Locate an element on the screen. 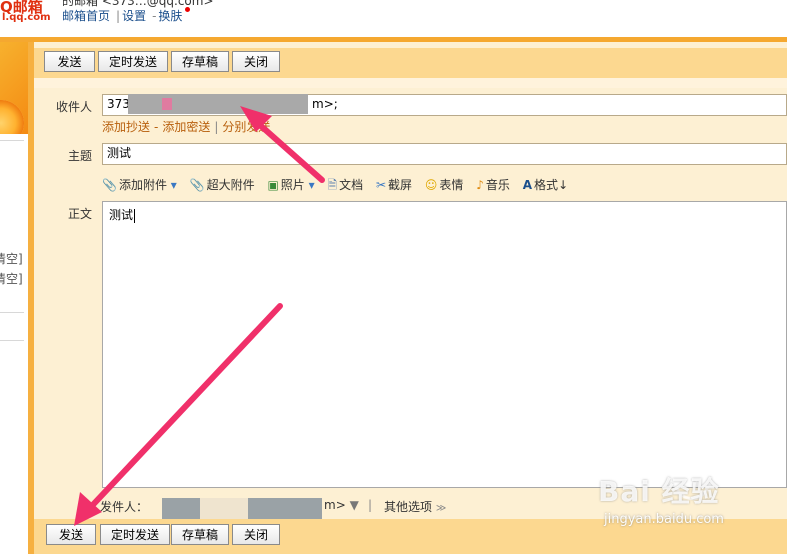 The width and height of the screenshot is (787, 554). arrow-to-send is located at coordinates (178, 414).